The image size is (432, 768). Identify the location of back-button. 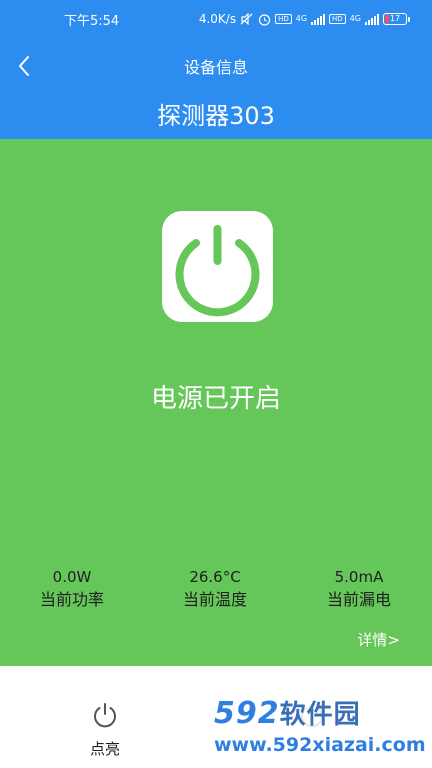
(24, 66).